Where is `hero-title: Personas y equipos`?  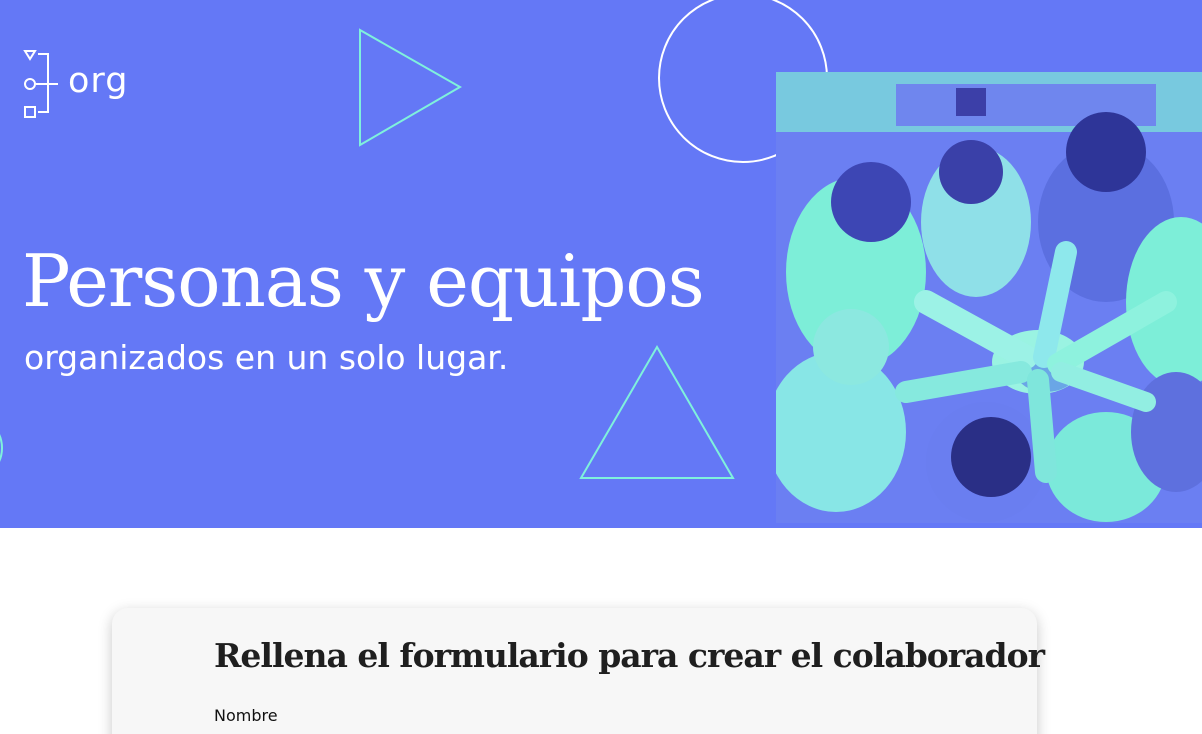
hero-title: Personas y equipos is located at coordinates (363, 281).